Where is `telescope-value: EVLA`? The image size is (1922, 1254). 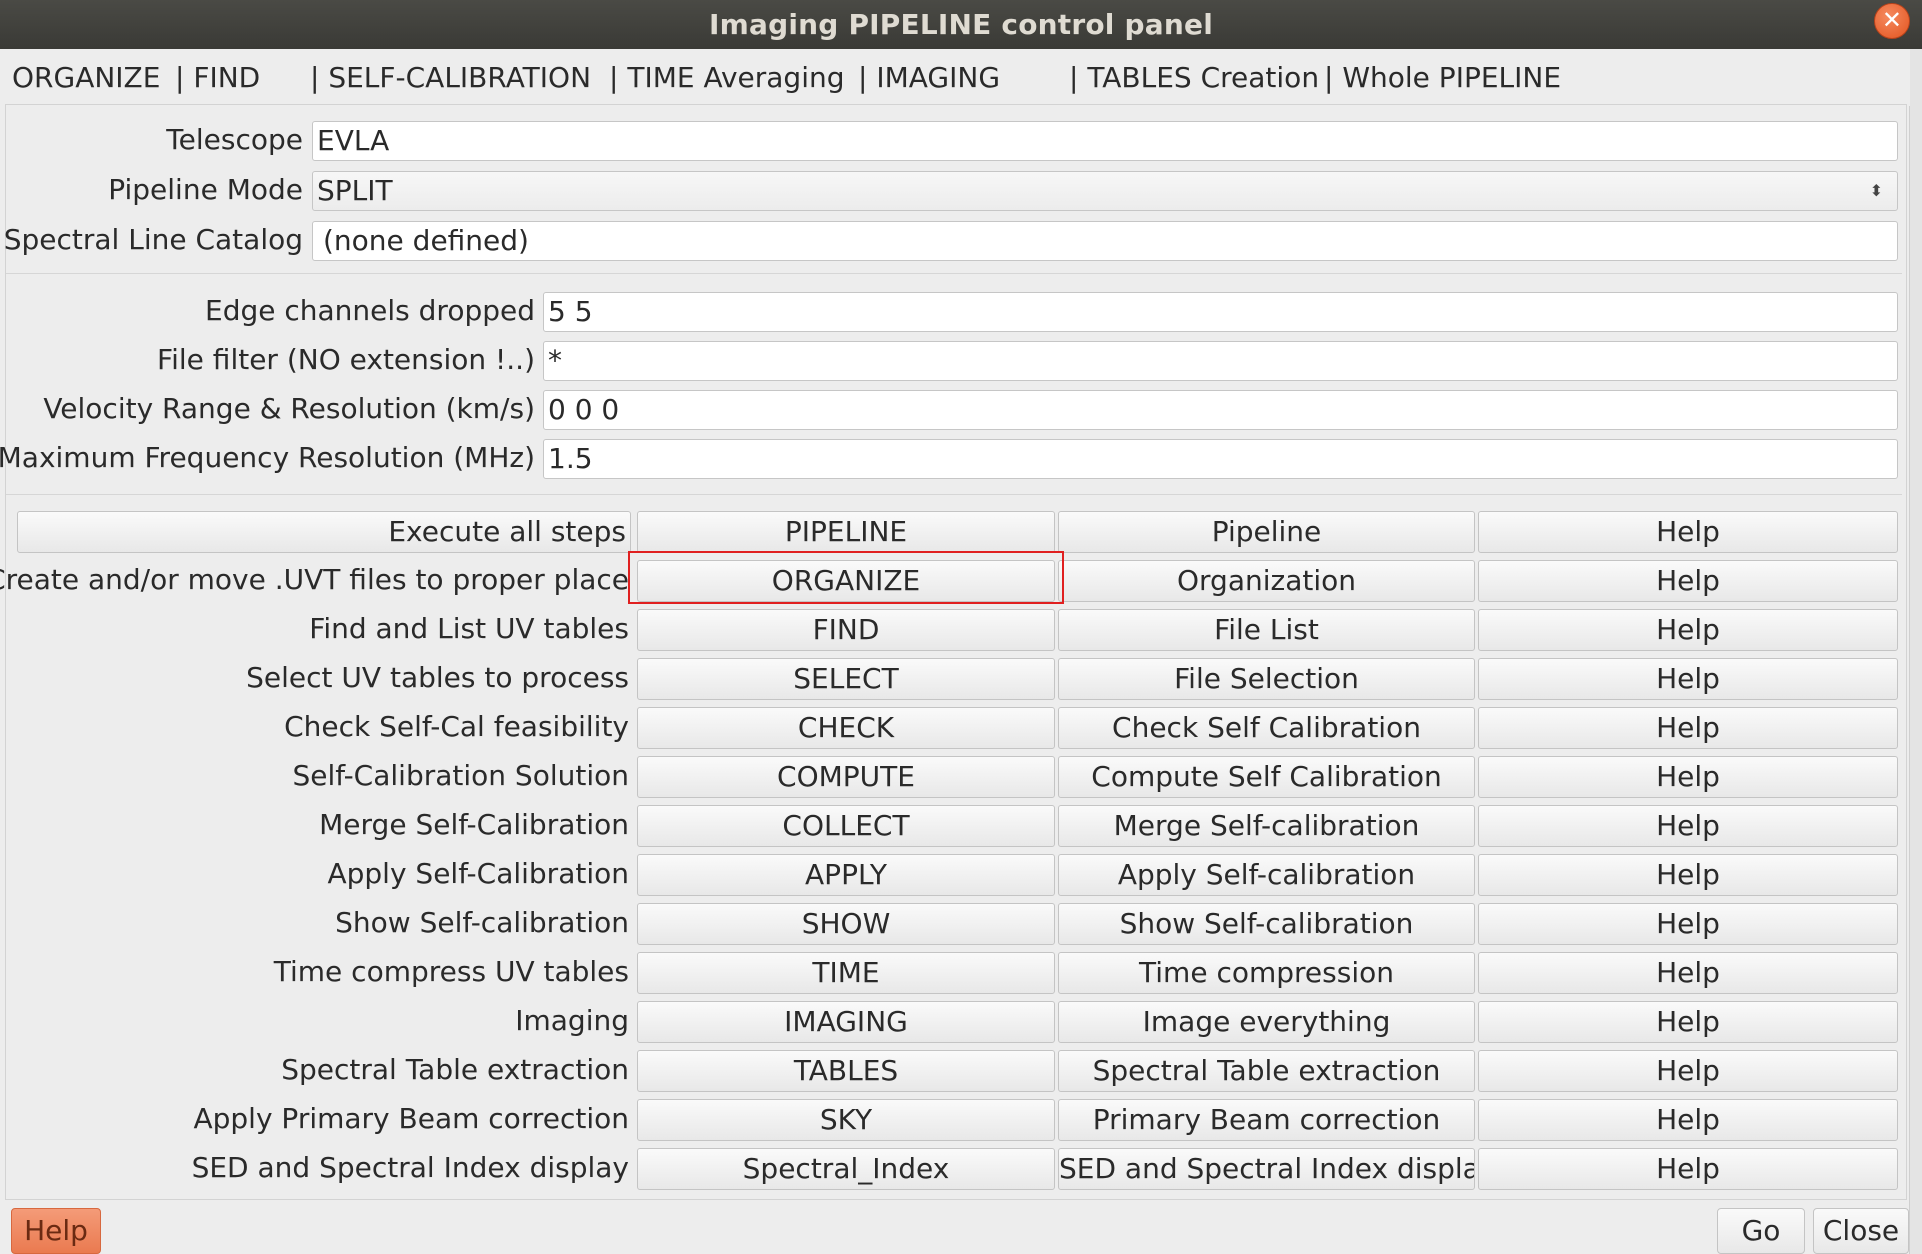 telescope-value: EVLA is located at coordinates (353, 140).